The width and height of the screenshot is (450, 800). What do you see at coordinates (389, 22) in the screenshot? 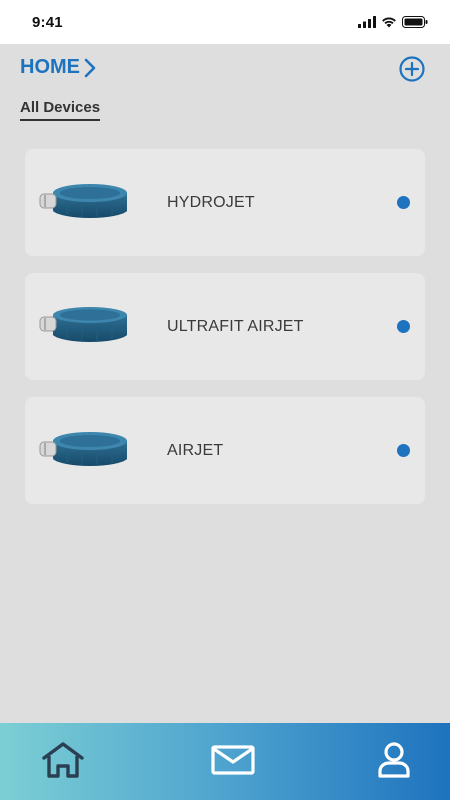
I see `wifi-icon` at bounding box center [389, 22].